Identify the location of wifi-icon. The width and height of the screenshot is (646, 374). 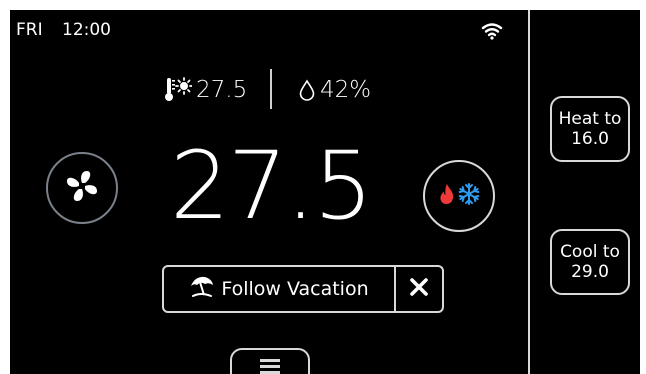
(492, 31).